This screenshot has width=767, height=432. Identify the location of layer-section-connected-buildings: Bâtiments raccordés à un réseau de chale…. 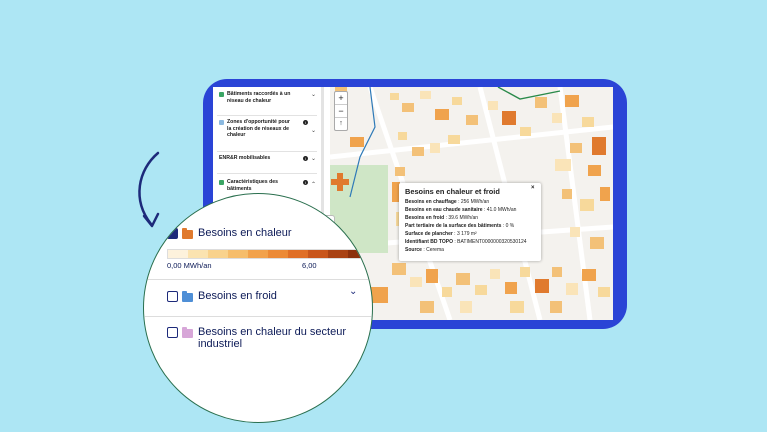
(267, 103).